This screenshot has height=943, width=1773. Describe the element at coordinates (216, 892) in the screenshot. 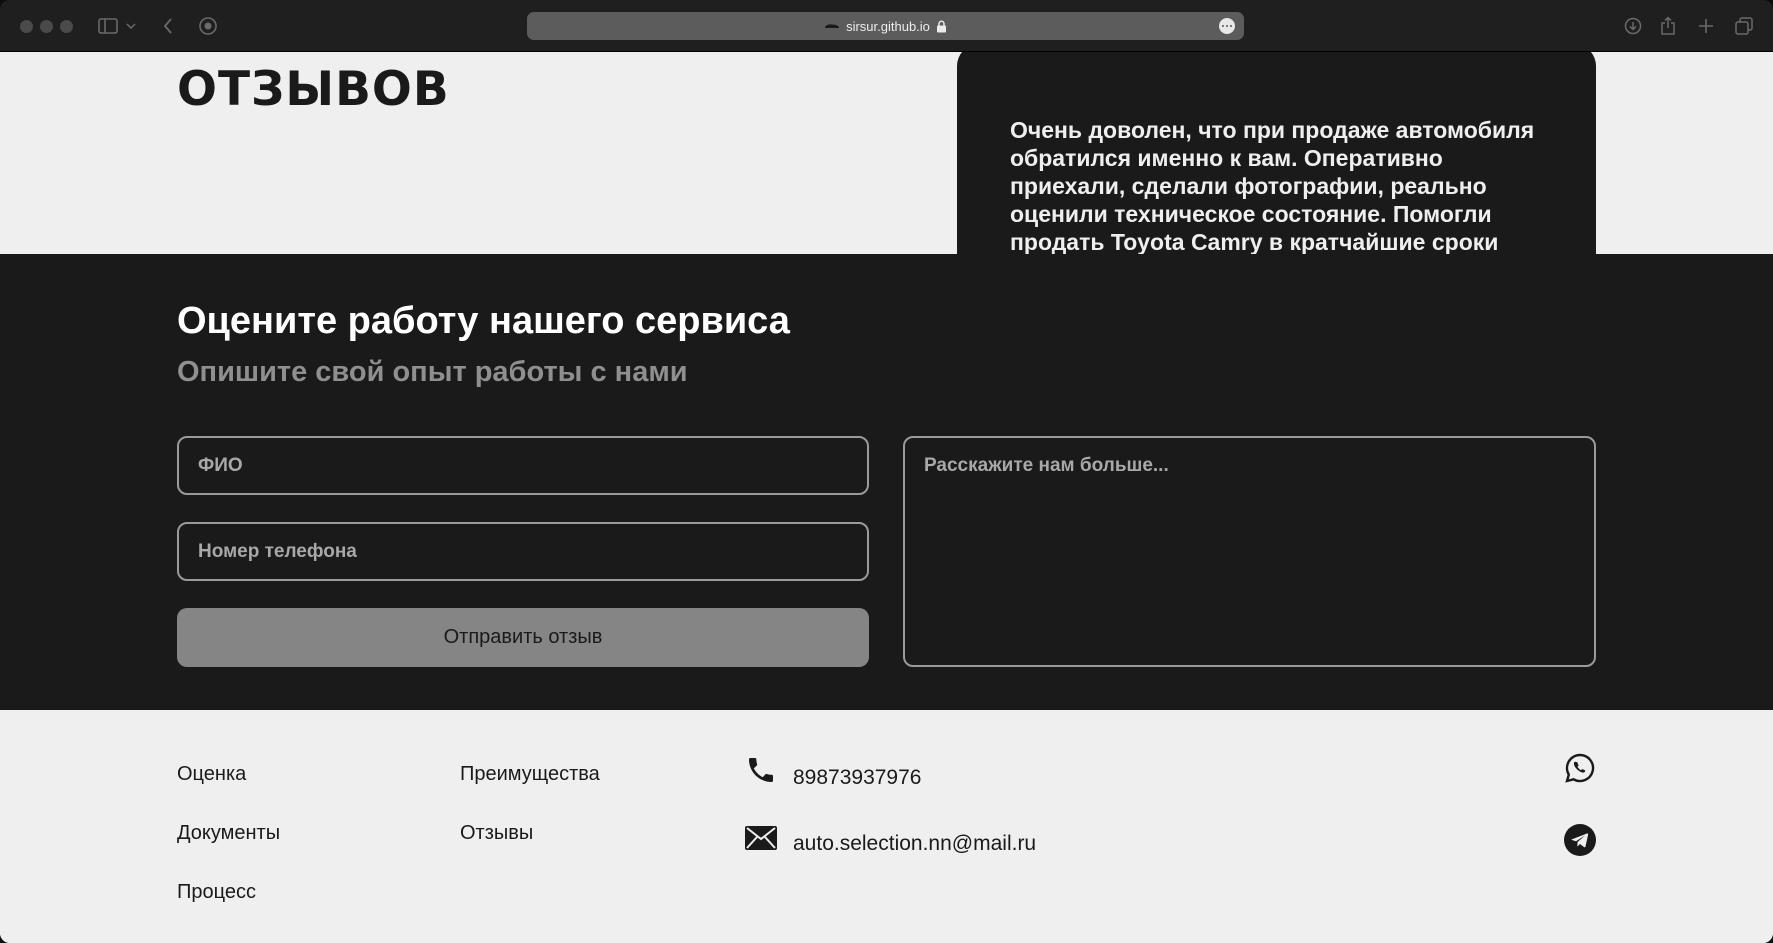

I see `footer-link-process: Процесс` at that location.